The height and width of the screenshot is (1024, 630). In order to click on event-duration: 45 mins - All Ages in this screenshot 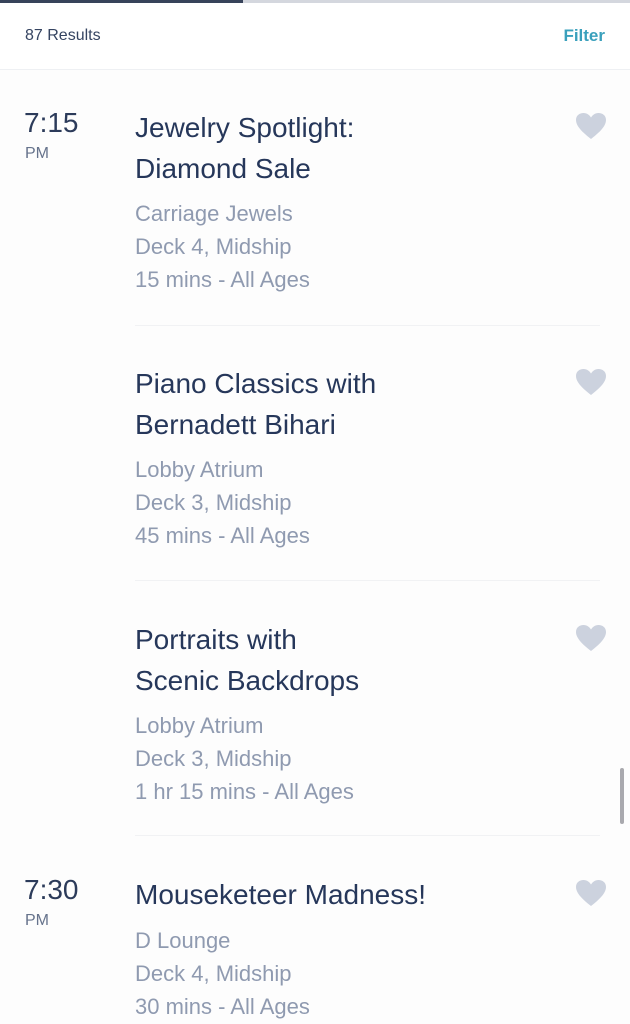, I will do `click(222, 535)`.